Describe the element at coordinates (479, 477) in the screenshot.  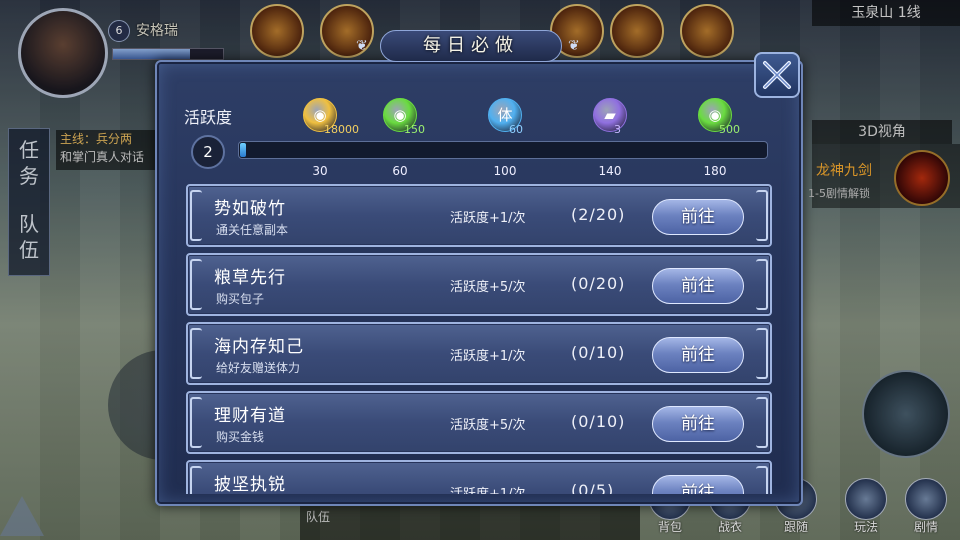
I see `task-row: 披坚执锐 活跃度+1/次 (0/5) 前往` at that location.